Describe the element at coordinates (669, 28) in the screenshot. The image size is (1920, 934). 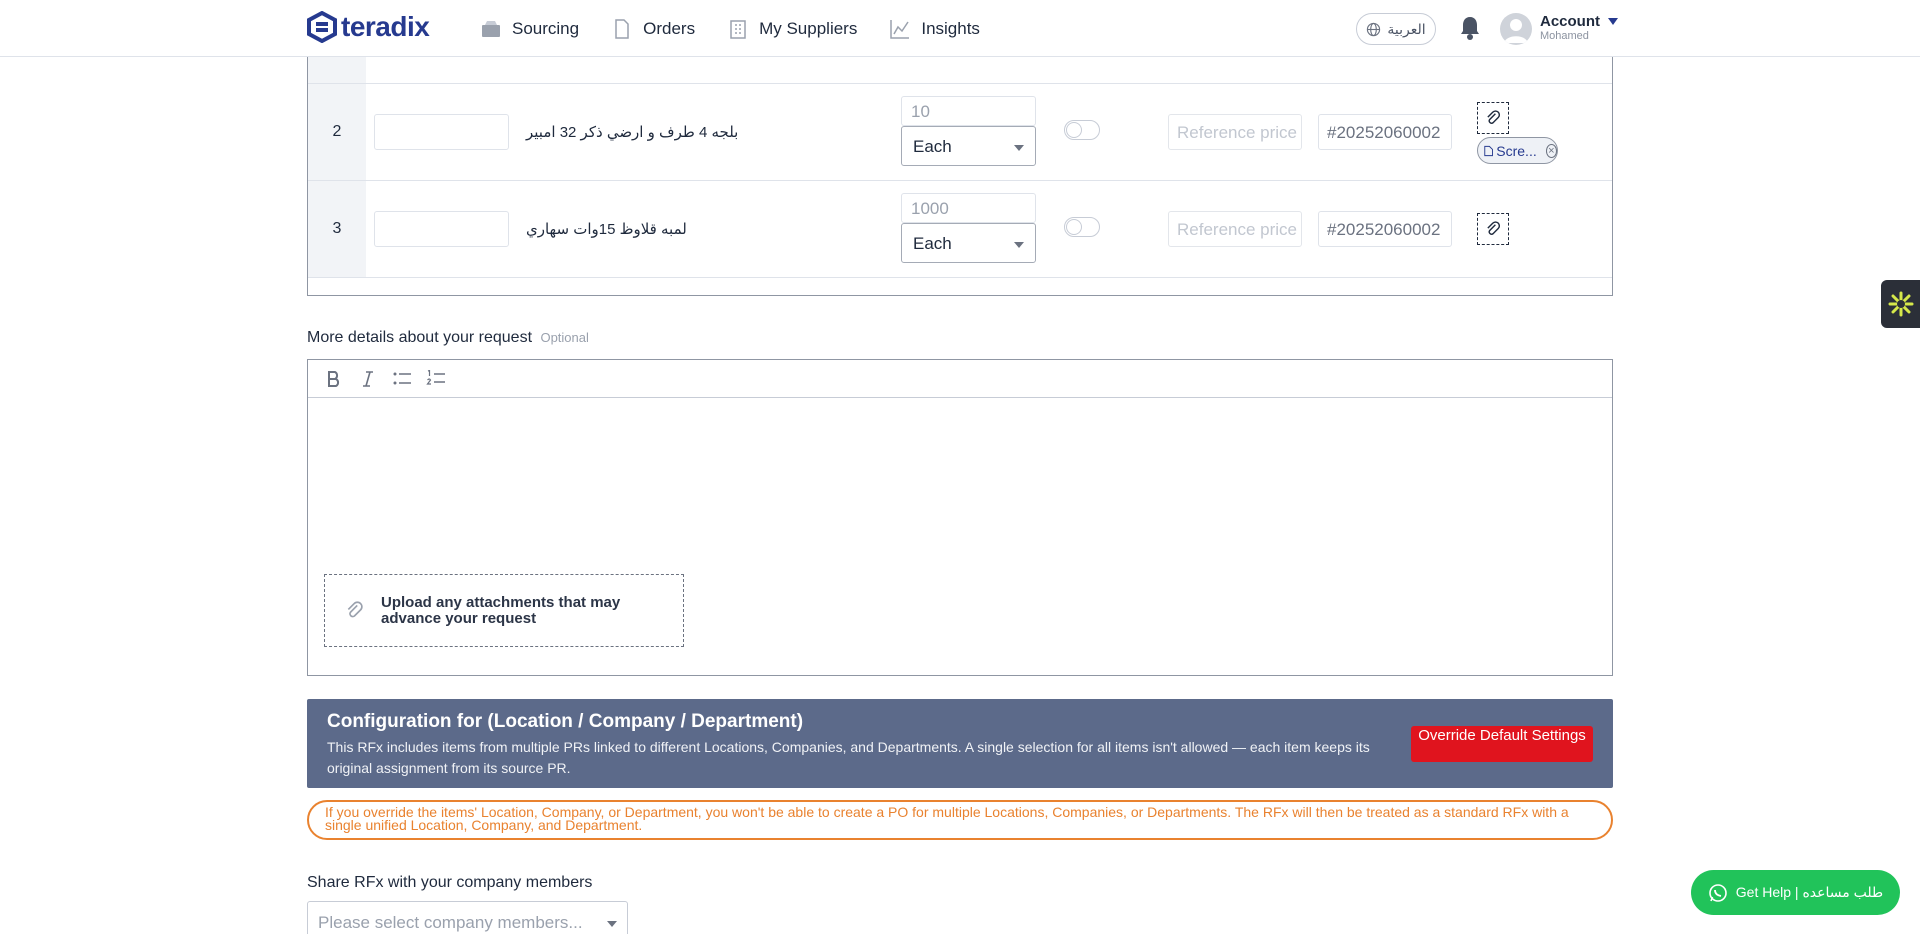
I see `nav-orders-label: Orders` at that location.